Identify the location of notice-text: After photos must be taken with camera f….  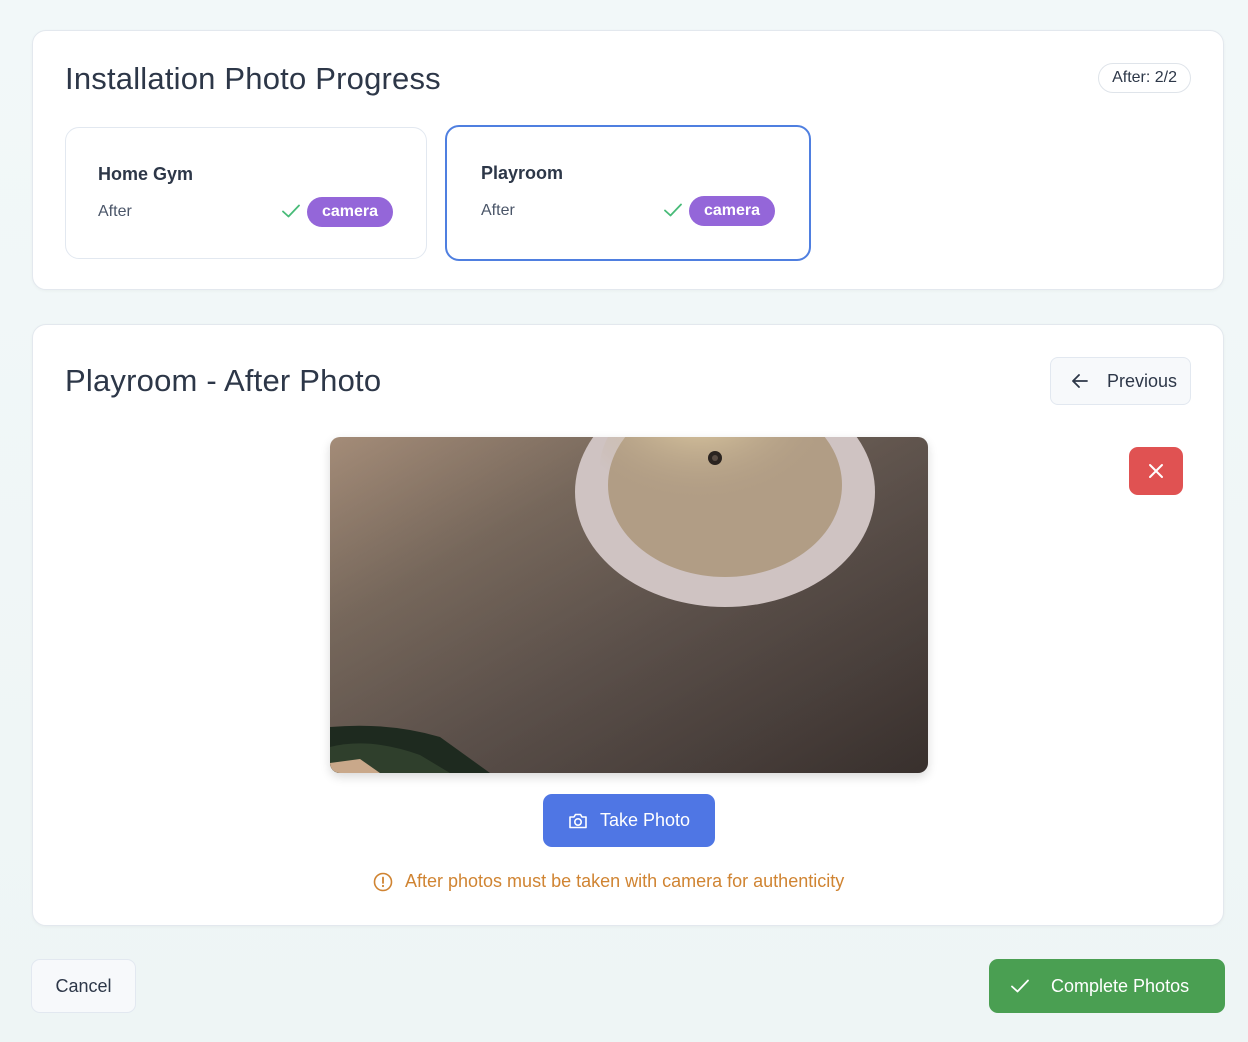
(625, 881).